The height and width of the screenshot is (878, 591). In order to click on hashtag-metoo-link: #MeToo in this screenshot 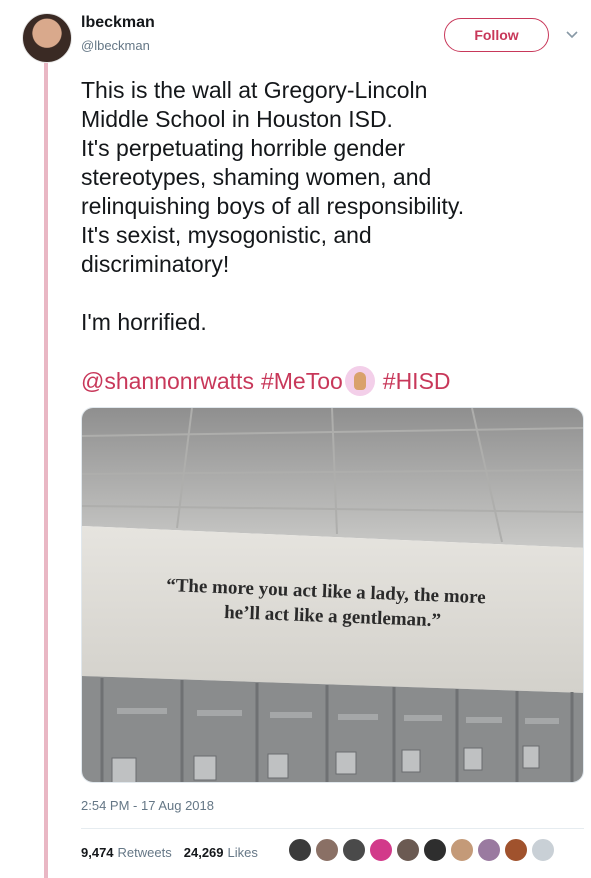, I will do `click(302, 381)`.